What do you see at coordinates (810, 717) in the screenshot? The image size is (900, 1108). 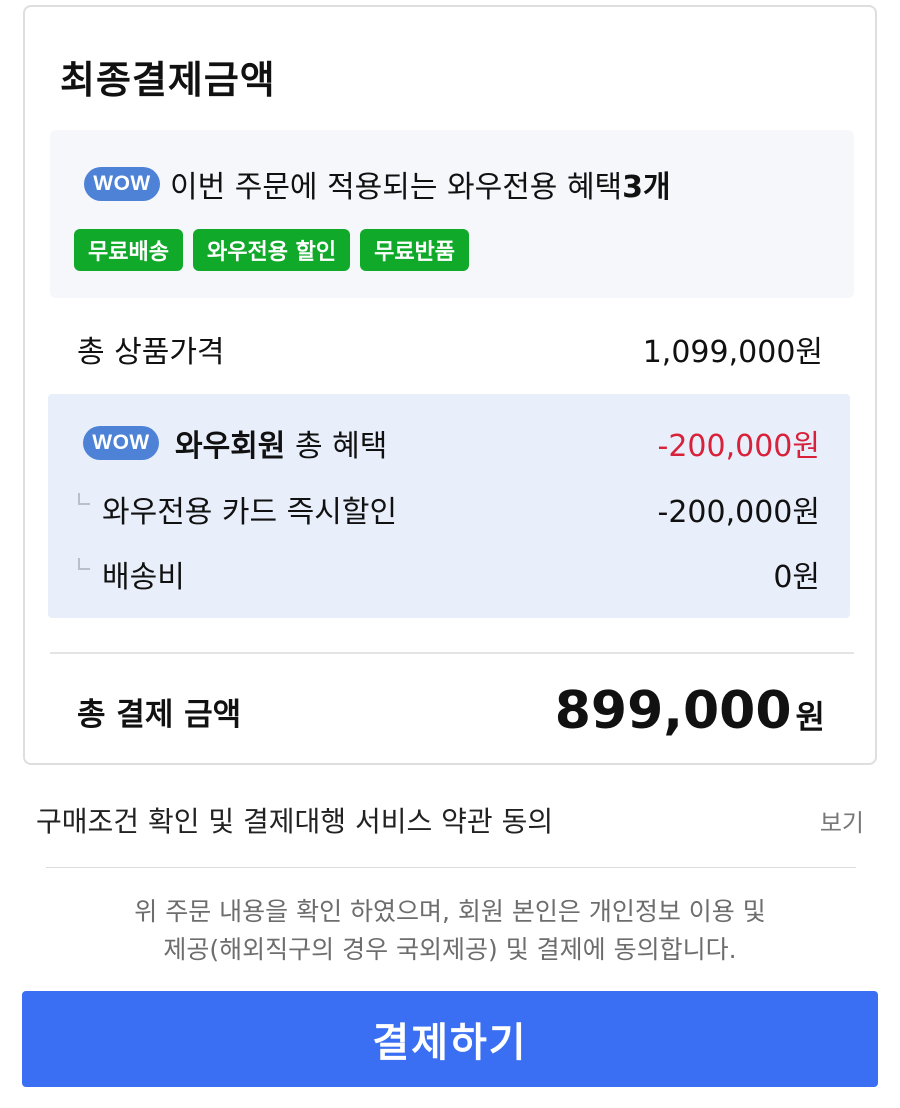 I see `total-payment-unit: 원` at bounding box center [810, 717].